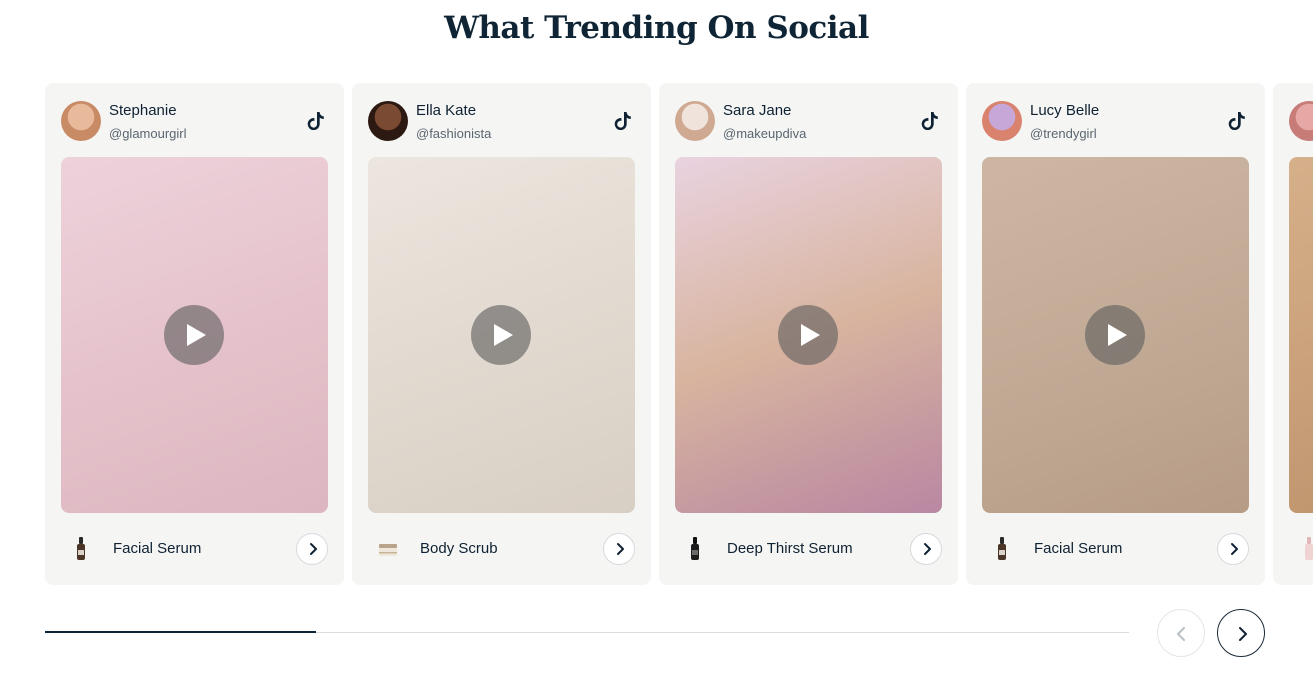  What do you see at coordinates (388, 550) in the screenshot?
I see `scrub-jar-icon` at bounding box center [388, 550].